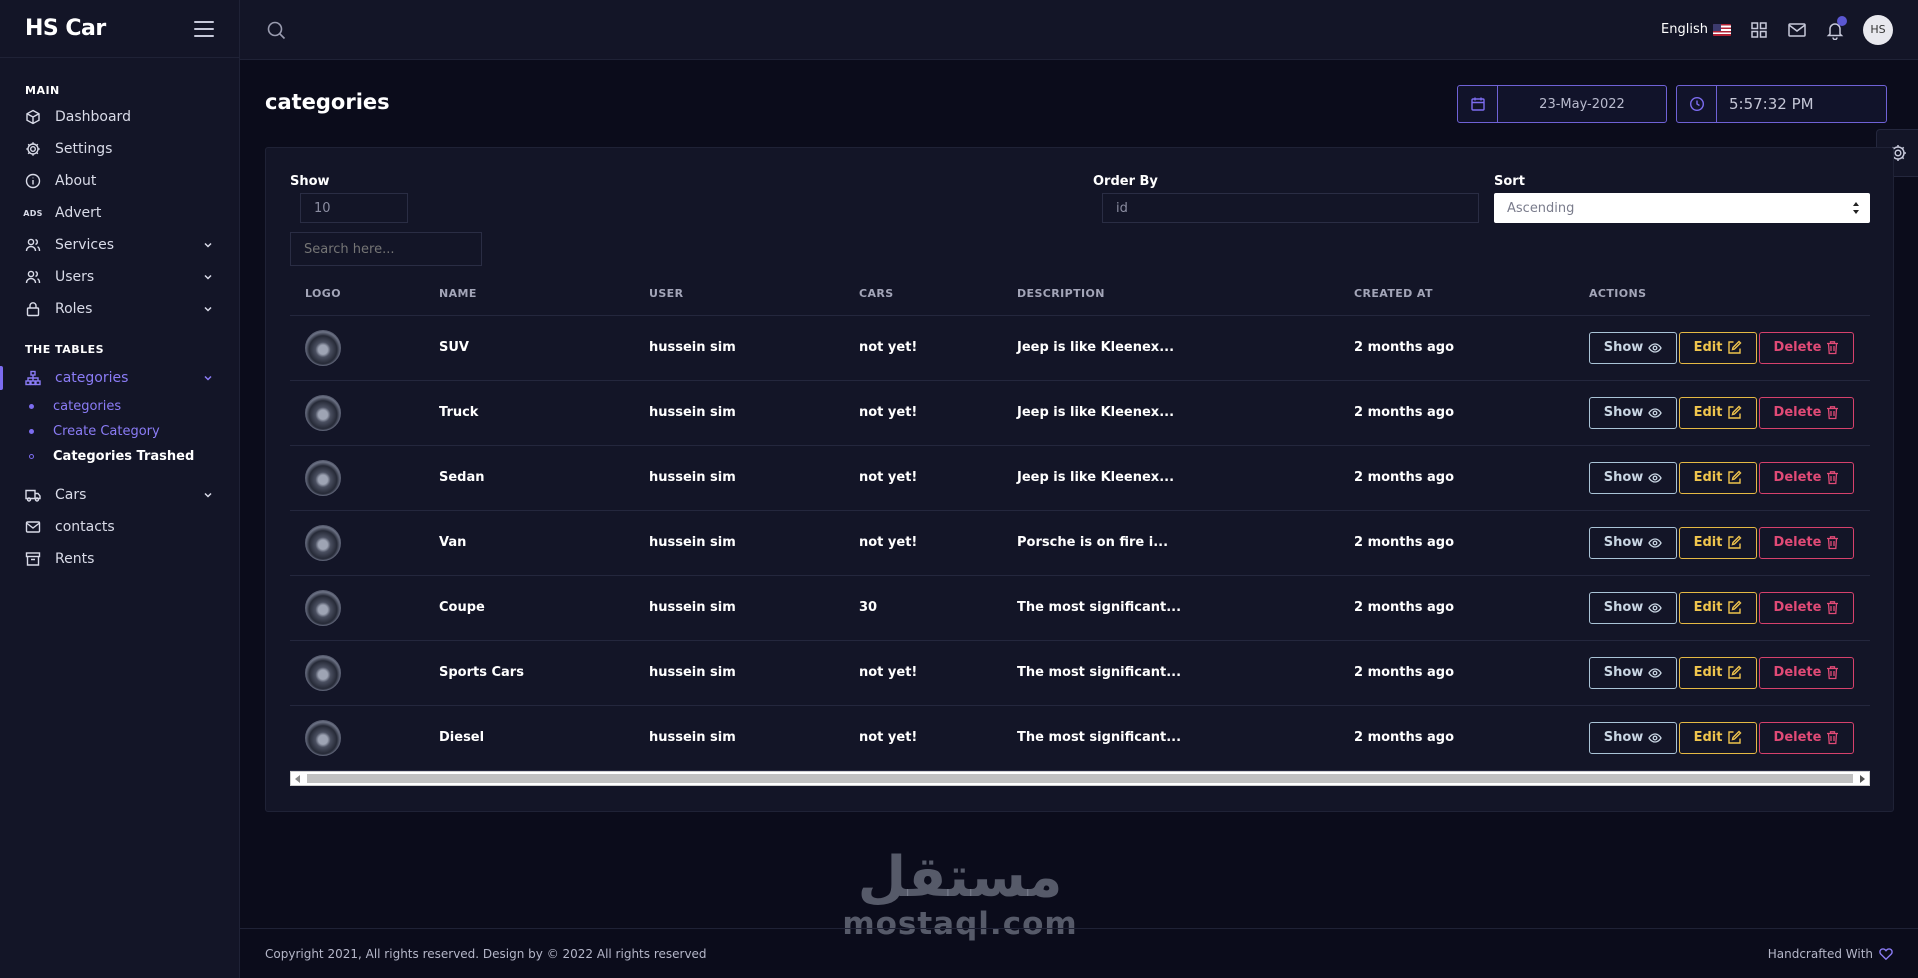 The image size is (1918, 978). Describe the element at coordinates (276, 30) in the screenshot. I see `search-icon` at that location.